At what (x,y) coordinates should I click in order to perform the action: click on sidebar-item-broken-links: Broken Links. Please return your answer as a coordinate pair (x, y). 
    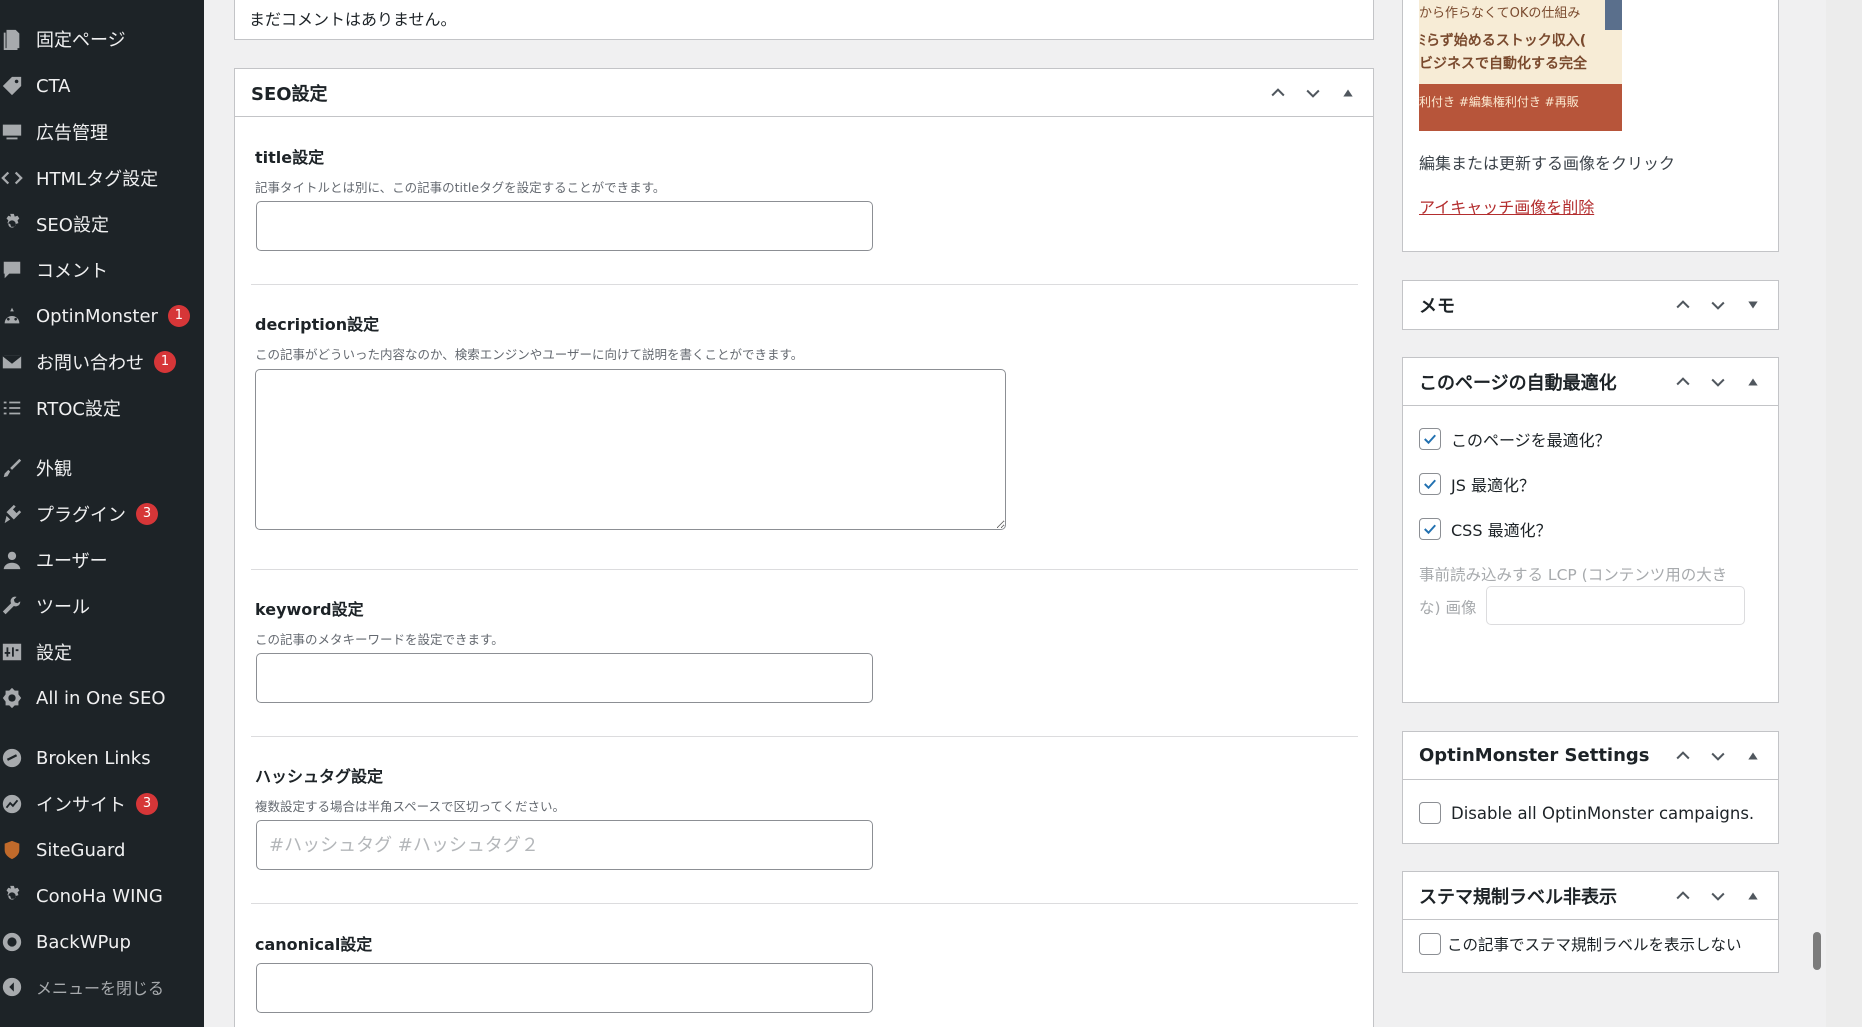
    Looking at the image, I should click on (102, 758).